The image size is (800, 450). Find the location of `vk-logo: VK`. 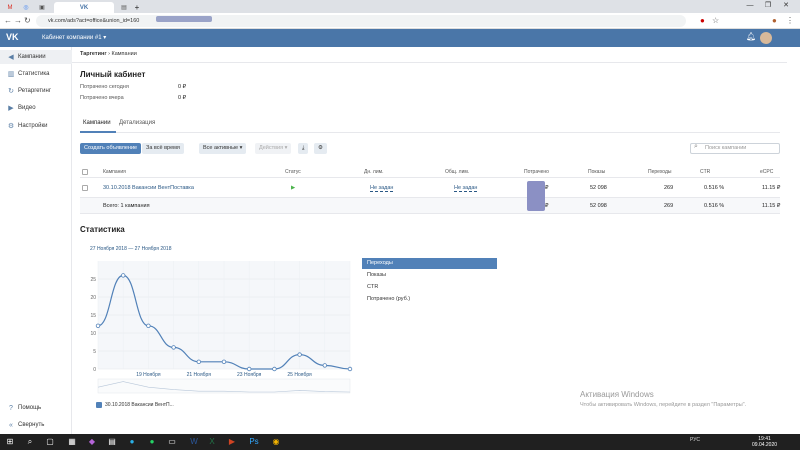

vk-logo: VK is located at coordinates (12, 37).